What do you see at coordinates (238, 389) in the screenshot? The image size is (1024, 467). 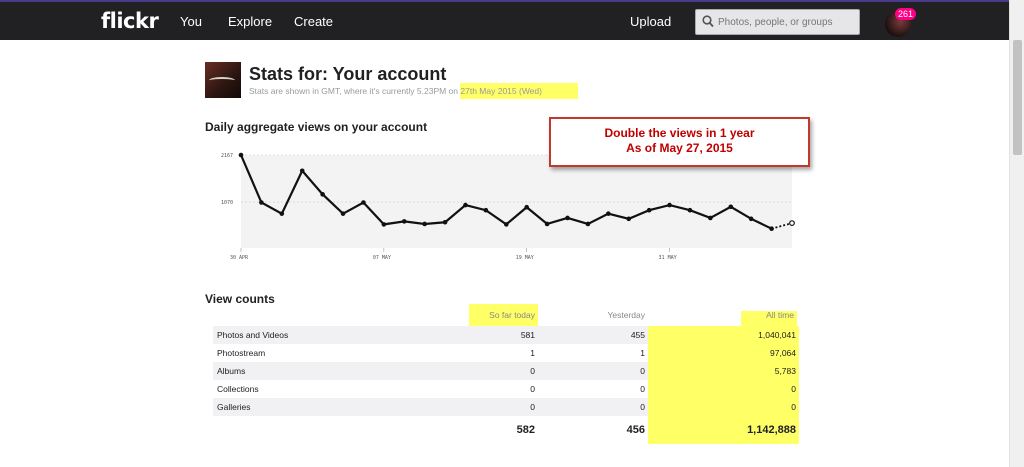 I see `row-label: Collections` at bounding box center [238, 389].